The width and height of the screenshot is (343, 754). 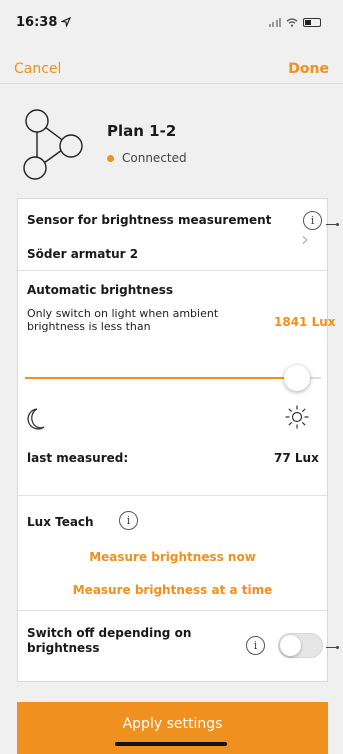 What do you see at coordinates (110, 158) in the screenshot?
I see `status-dot` at bounding box center [110, 158].